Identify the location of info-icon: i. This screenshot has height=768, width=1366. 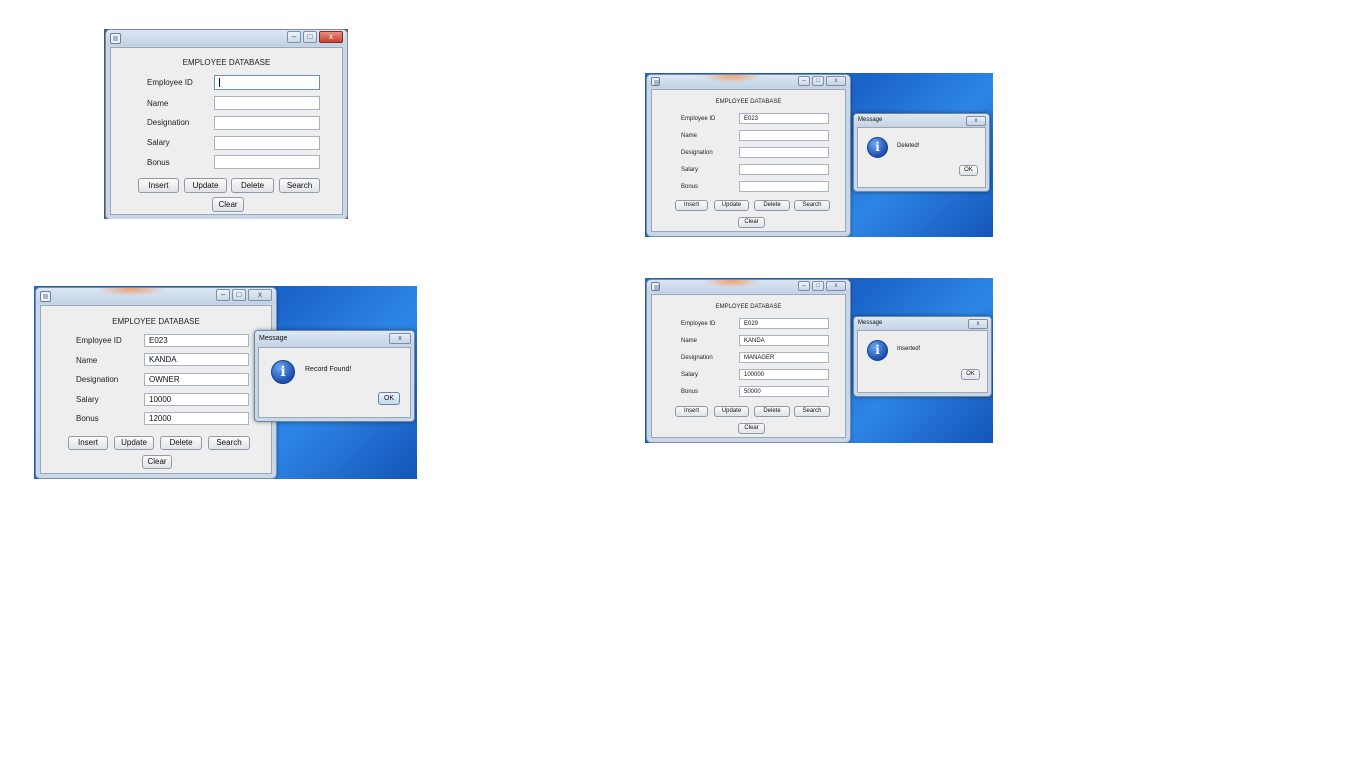
(877, 147).